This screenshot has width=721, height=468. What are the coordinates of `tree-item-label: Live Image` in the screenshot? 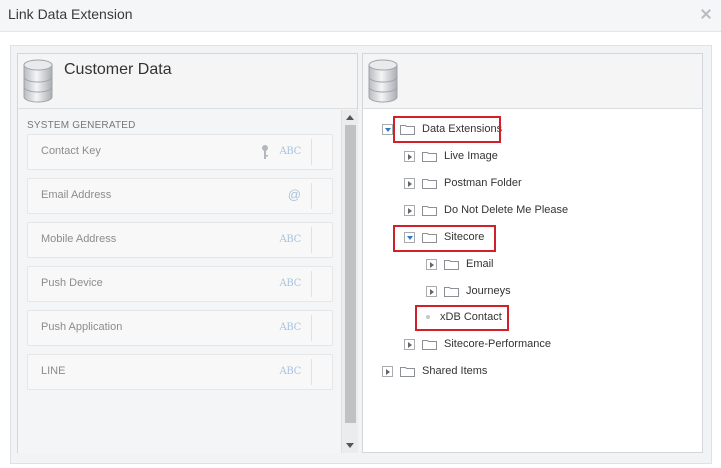 It's located at (471, 156).